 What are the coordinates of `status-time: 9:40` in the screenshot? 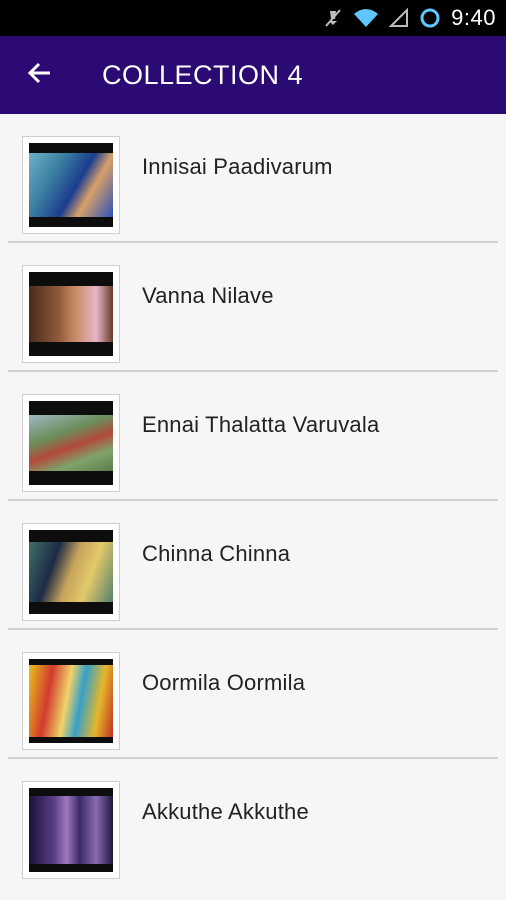 It's located at (473, 17).